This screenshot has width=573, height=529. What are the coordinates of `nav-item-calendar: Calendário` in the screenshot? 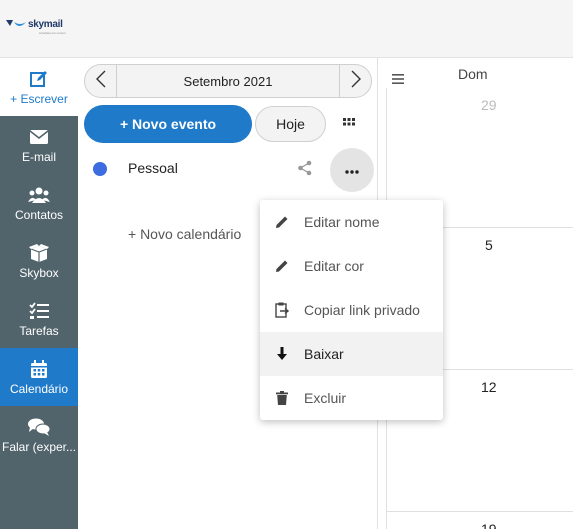 It's located at (39, 377).